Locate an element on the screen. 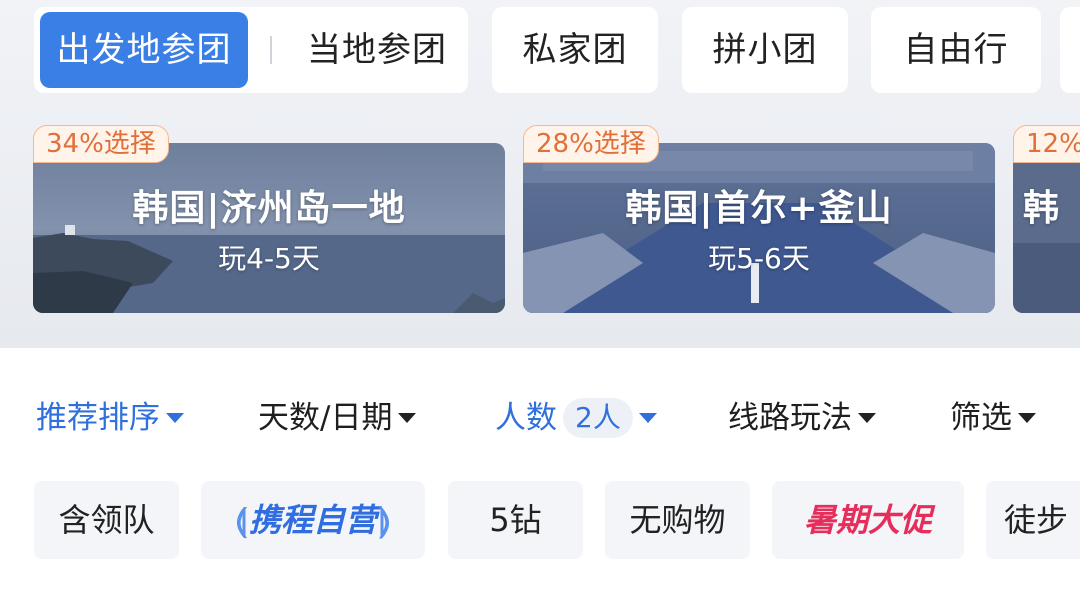 Image resolution: width=1080 pixels, height=607 pixels. destination-card-partial: 韩 is located at coordinates (1046, 228).